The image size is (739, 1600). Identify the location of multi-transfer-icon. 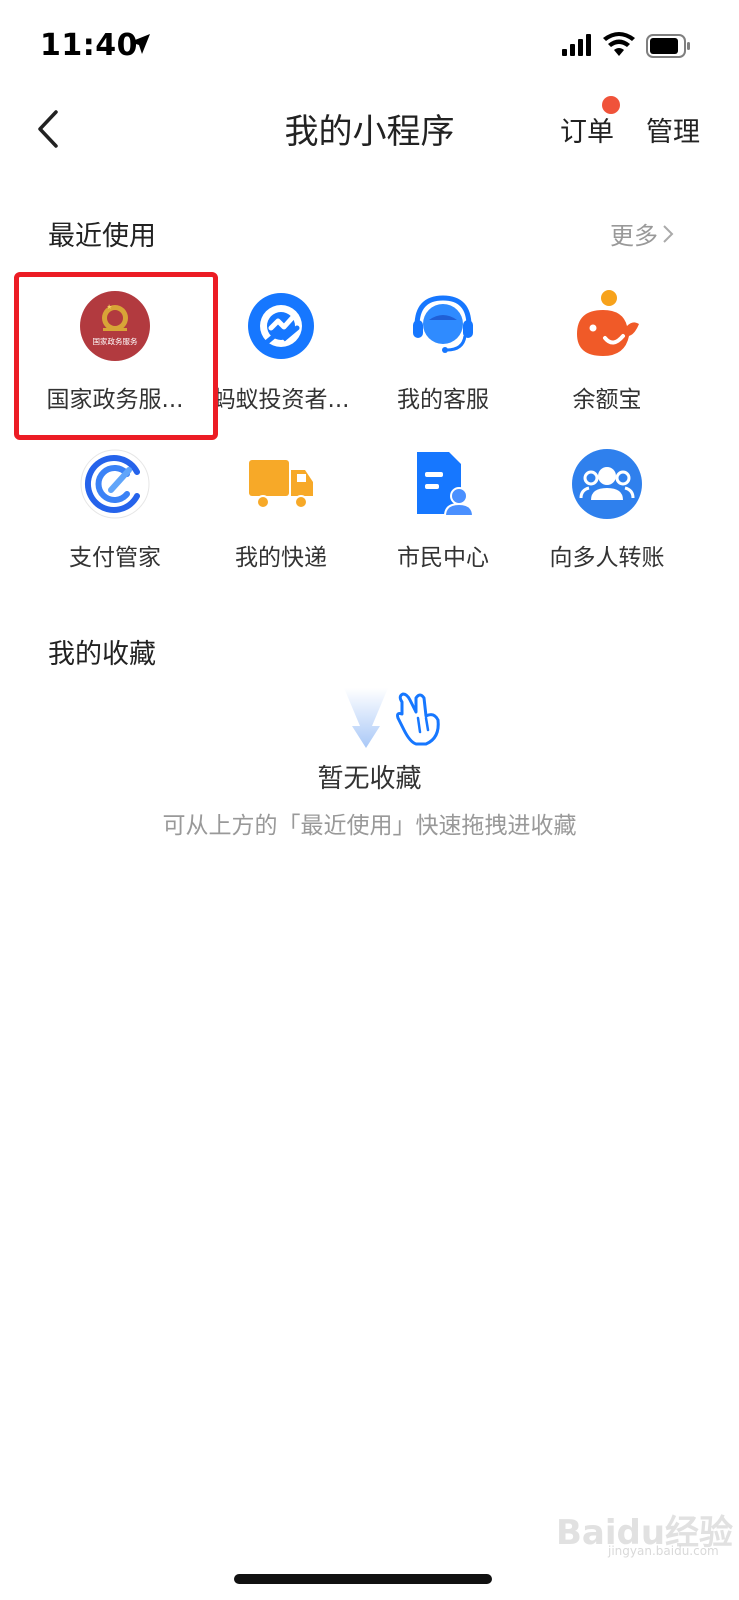
(607, 484).